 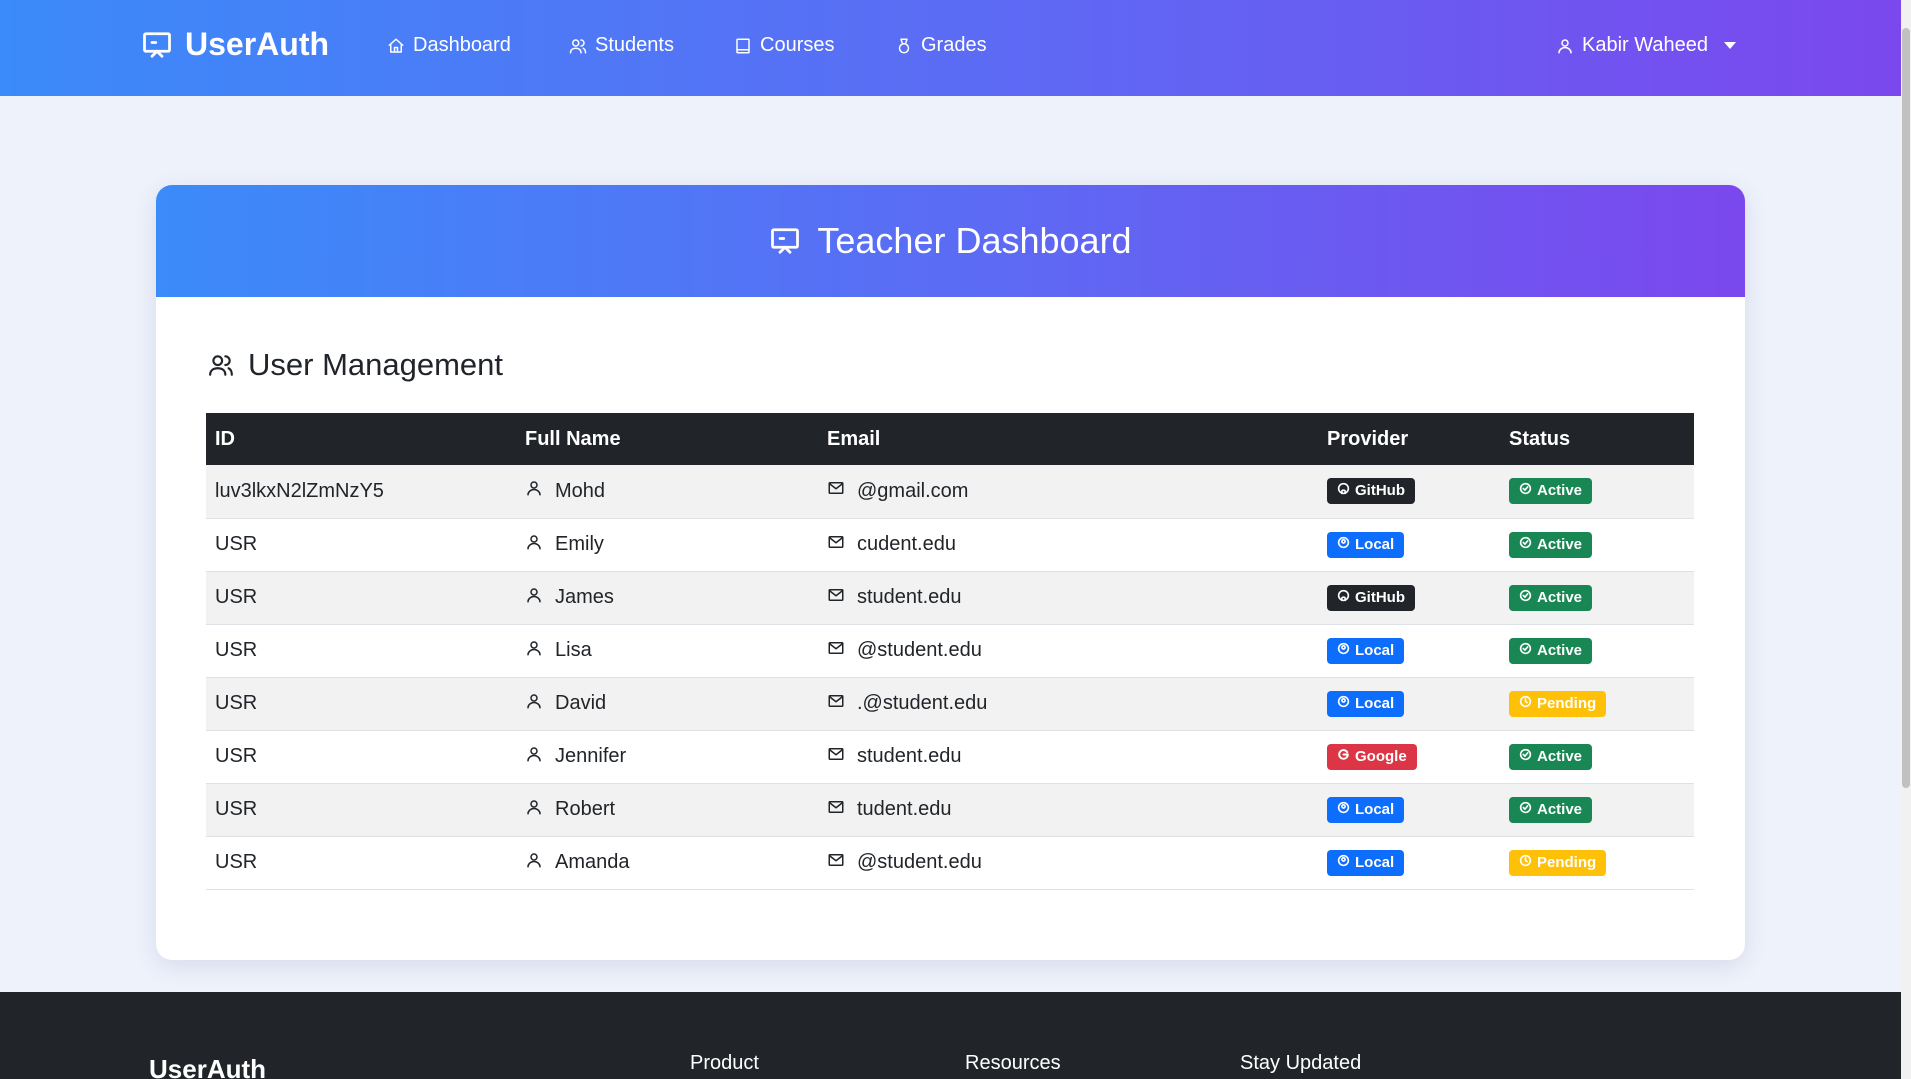 I want to click on nav-courses: Courses, so click(x=784, y=45).